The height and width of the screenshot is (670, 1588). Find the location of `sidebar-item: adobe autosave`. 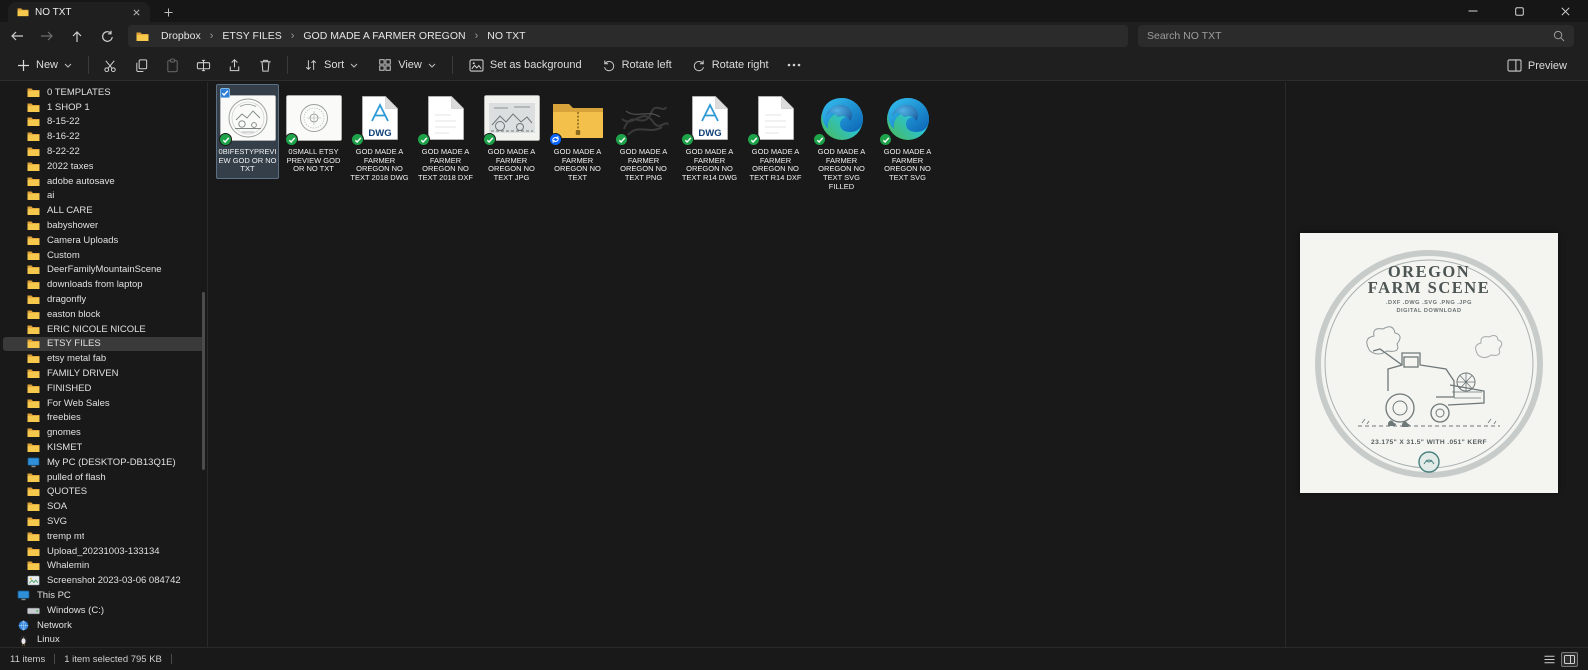

sidebar-item: adobe autosave is located at coordinates (103, 181).